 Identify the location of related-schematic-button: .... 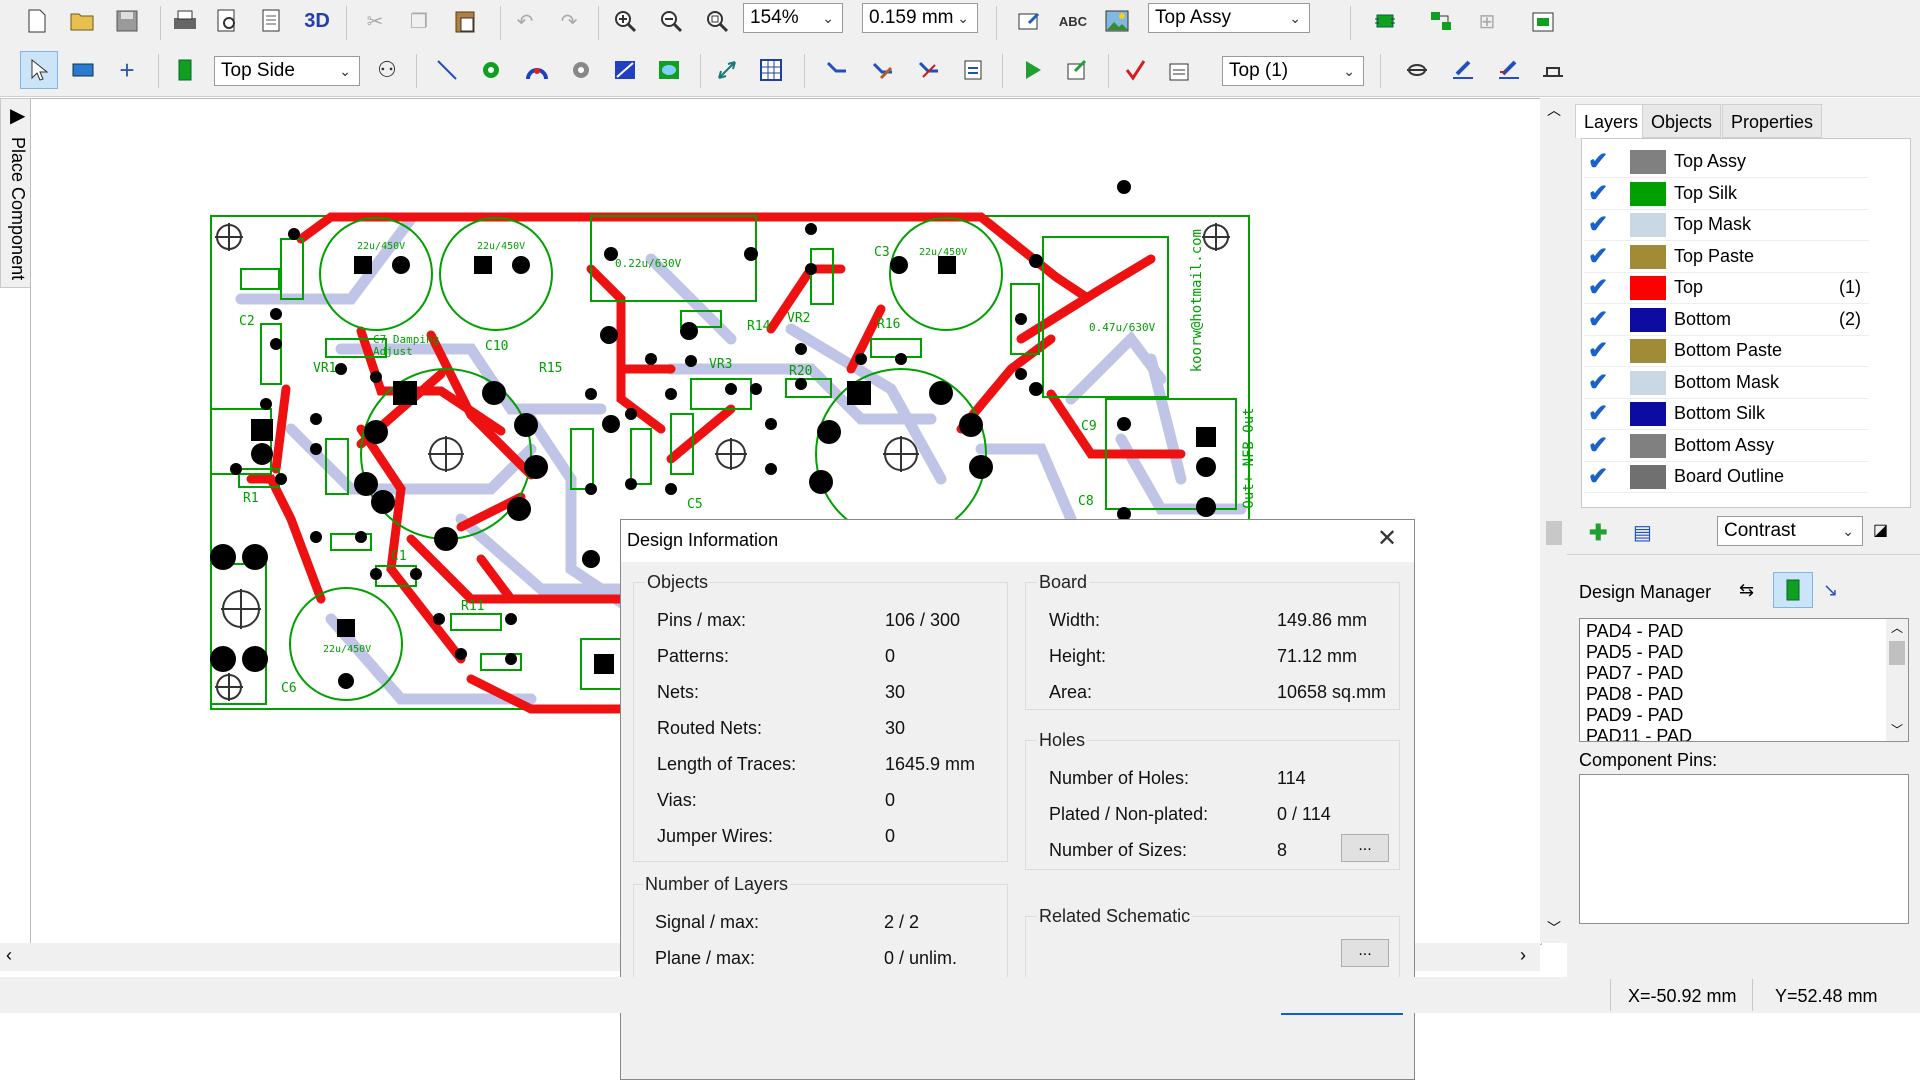
(1365, 953).